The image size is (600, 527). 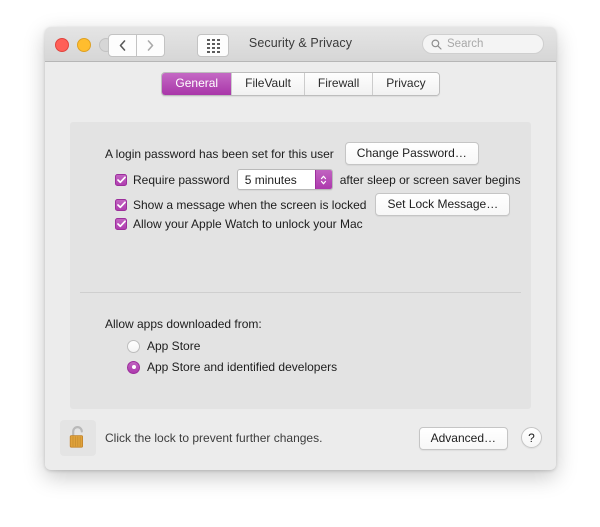 I want to click on help-button: ?, so click(x=531, y=437).